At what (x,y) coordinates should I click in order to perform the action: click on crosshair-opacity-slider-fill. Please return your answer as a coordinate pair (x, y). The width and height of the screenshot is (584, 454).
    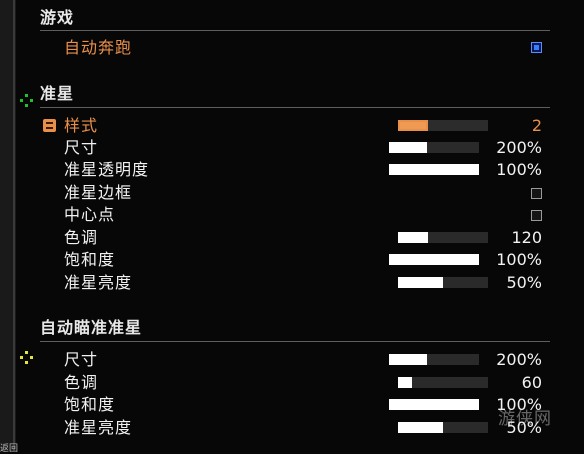
    Looking at the image, I should click on (434, 169).